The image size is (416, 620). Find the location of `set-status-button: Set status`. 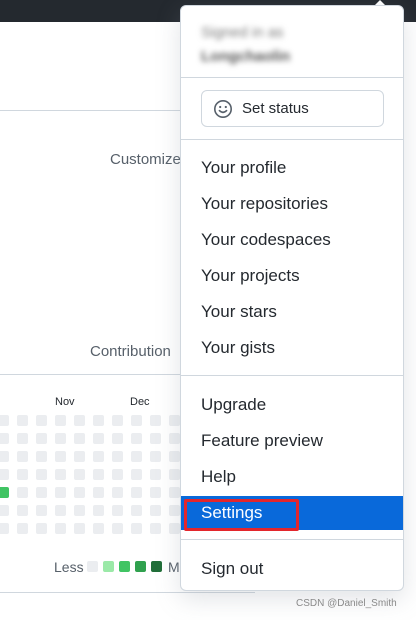

set-status-button: Set status is located at coordinates (292, 108).